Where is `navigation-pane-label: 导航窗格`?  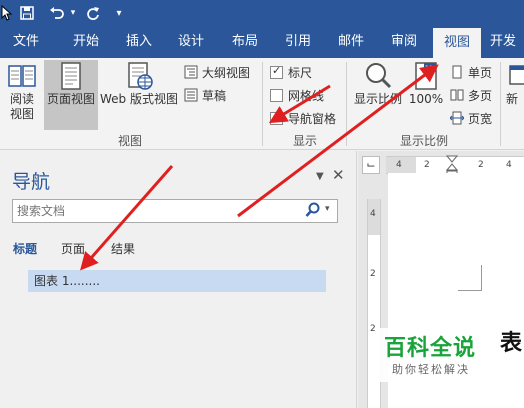
navigation-pane-label: 导航窗格 is located at coordinates (312, 118).